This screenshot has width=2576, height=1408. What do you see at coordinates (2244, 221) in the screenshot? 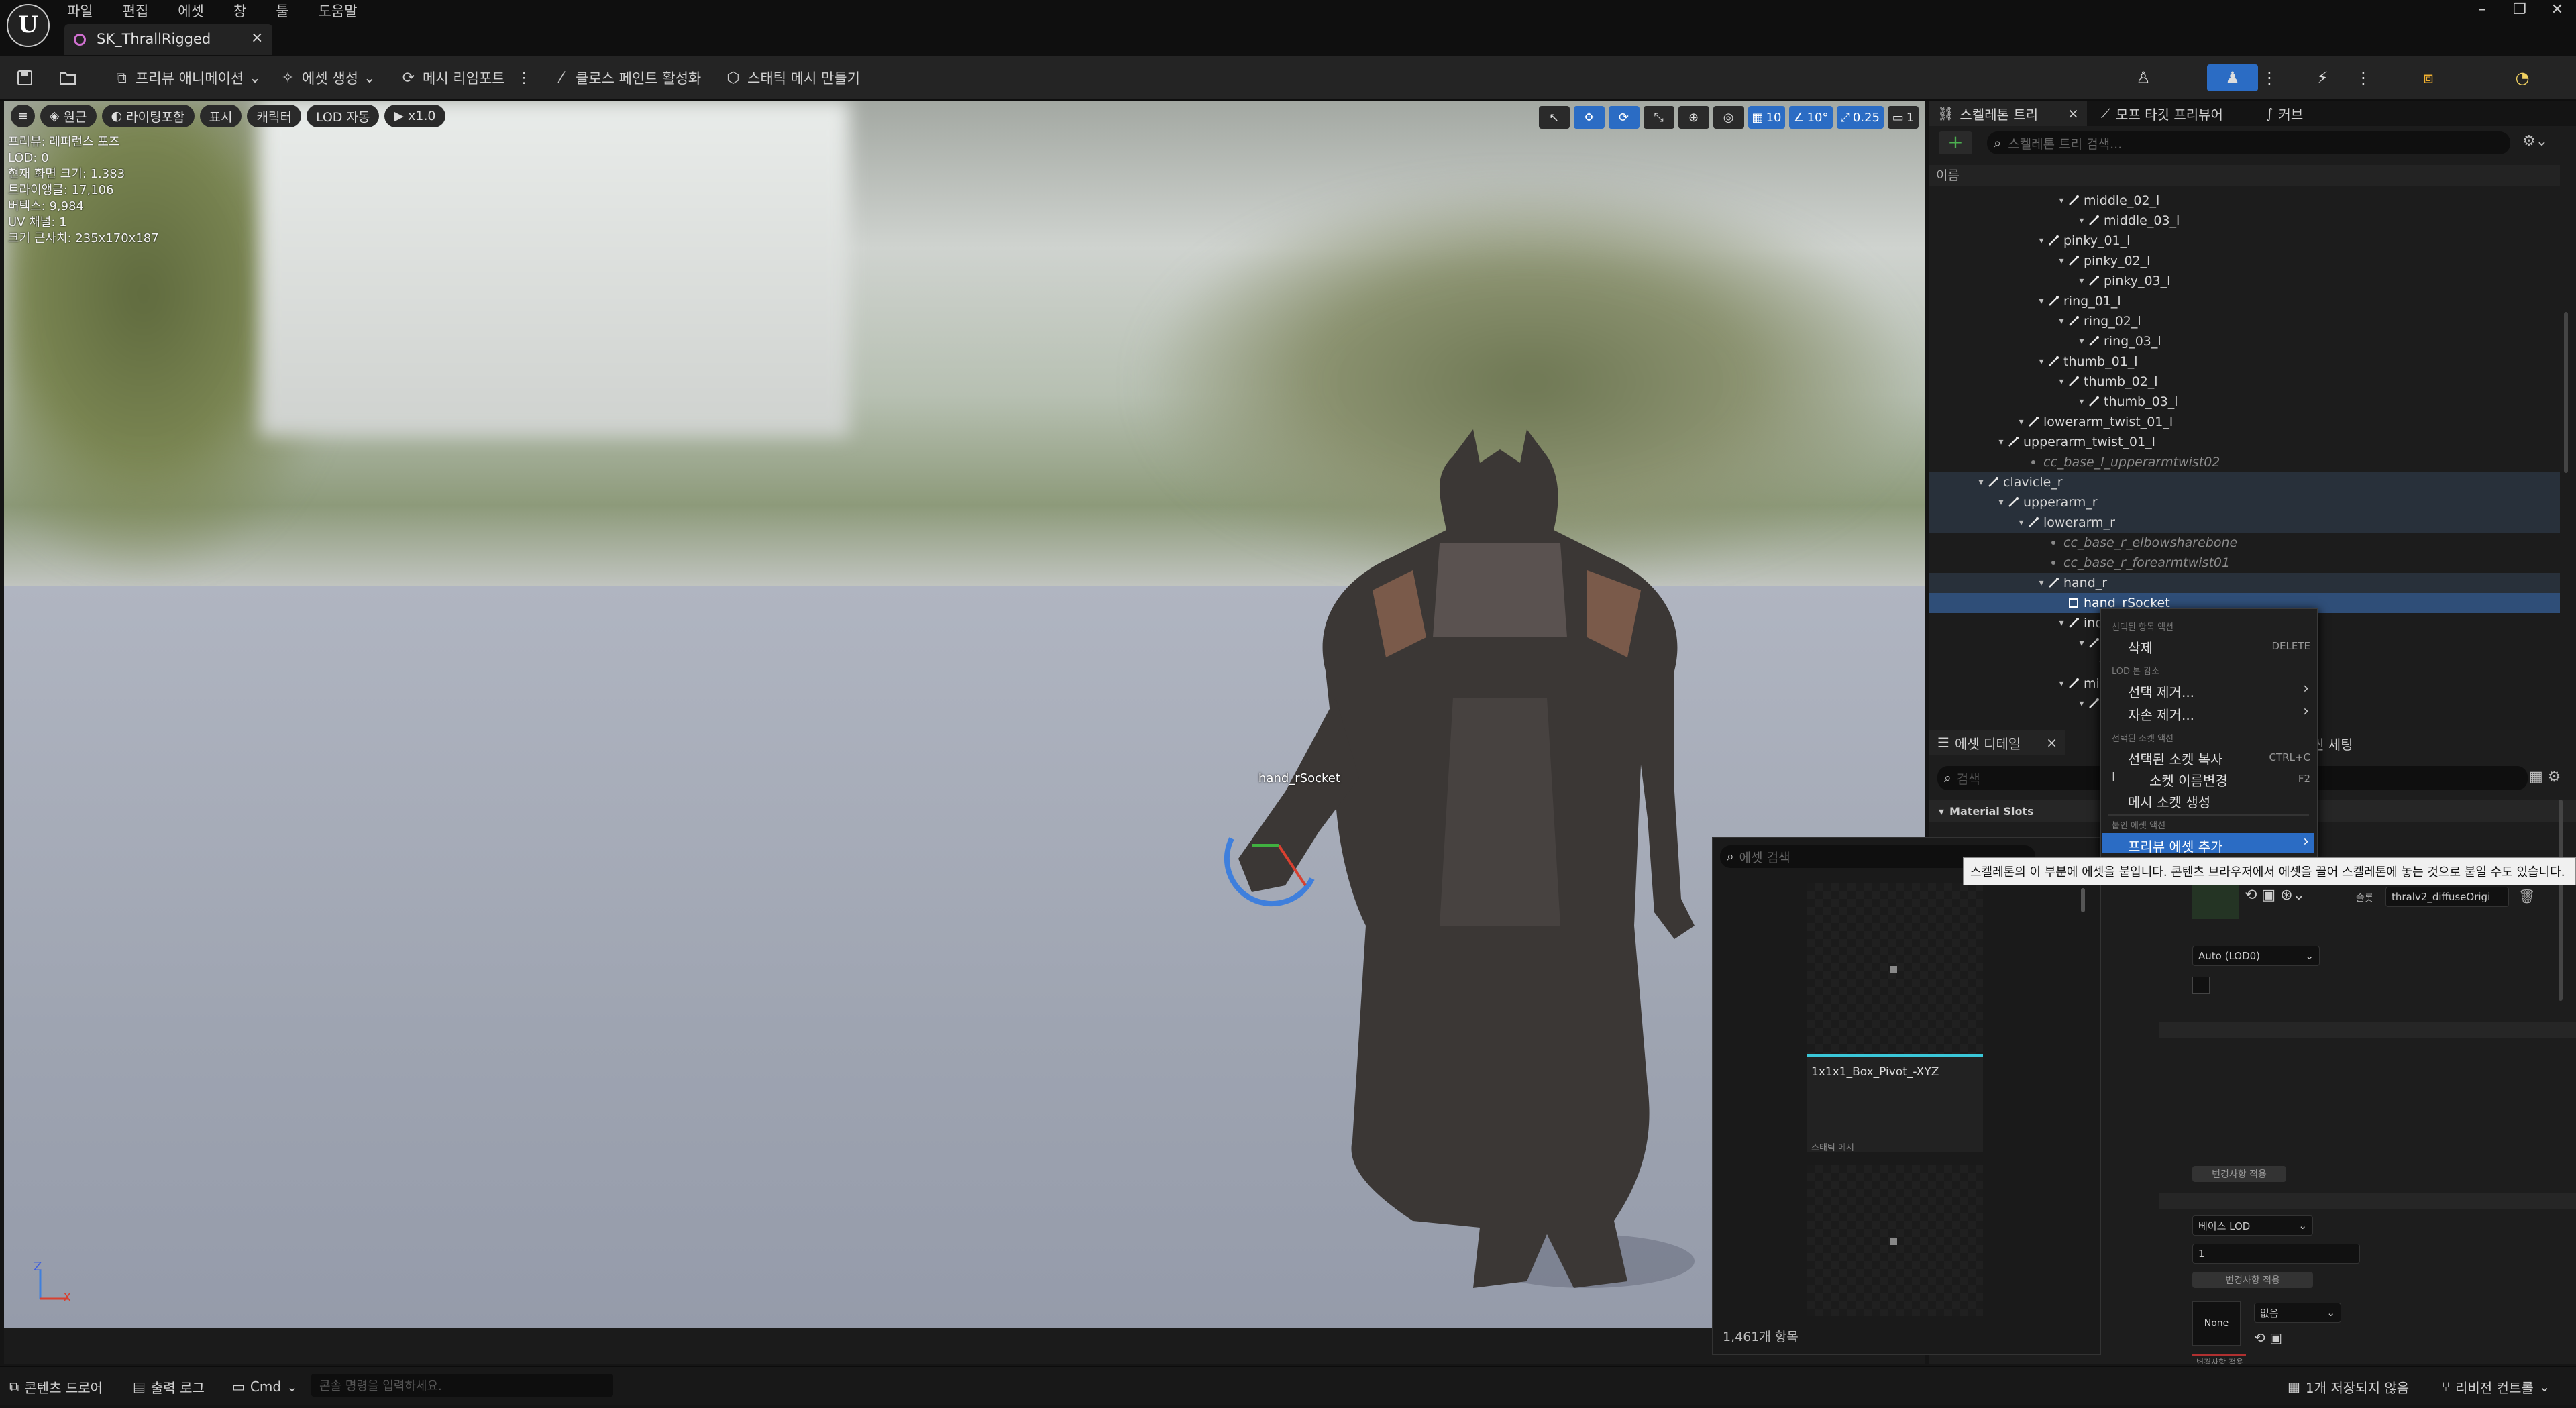
I see `tree-row-bone: ▾ middle_03_l` at bounding box center [2244, 221].